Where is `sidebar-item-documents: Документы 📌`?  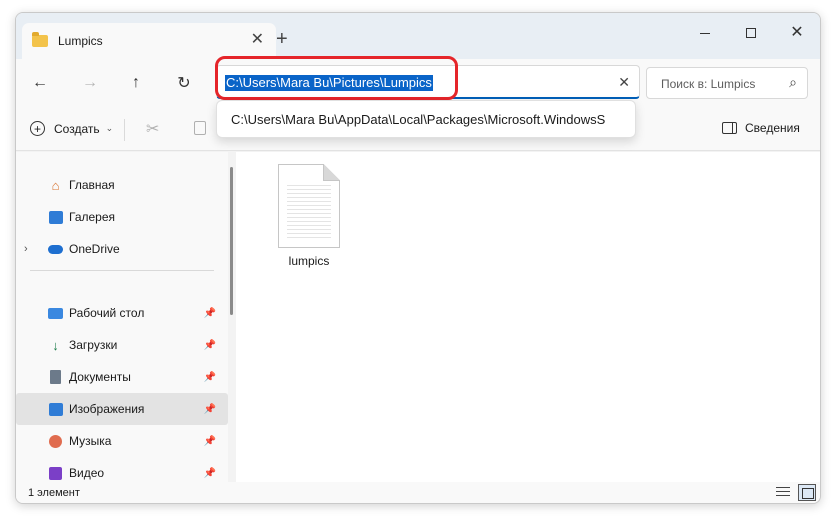
sidebar-item-documents: Документы 📌 is located at coordinates (122, 377).